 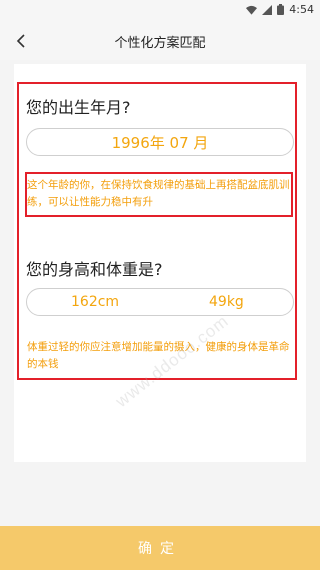 I want to click on status-bar: 4:54, so click(x=160, y=11).